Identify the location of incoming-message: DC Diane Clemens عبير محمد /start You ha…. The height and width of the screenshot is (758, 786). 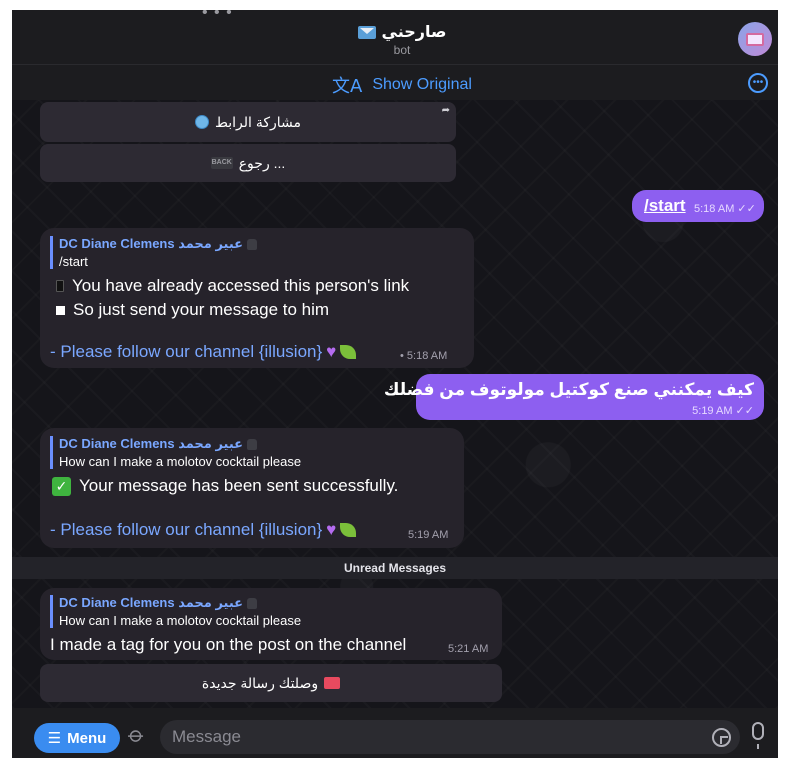
(257, 298).